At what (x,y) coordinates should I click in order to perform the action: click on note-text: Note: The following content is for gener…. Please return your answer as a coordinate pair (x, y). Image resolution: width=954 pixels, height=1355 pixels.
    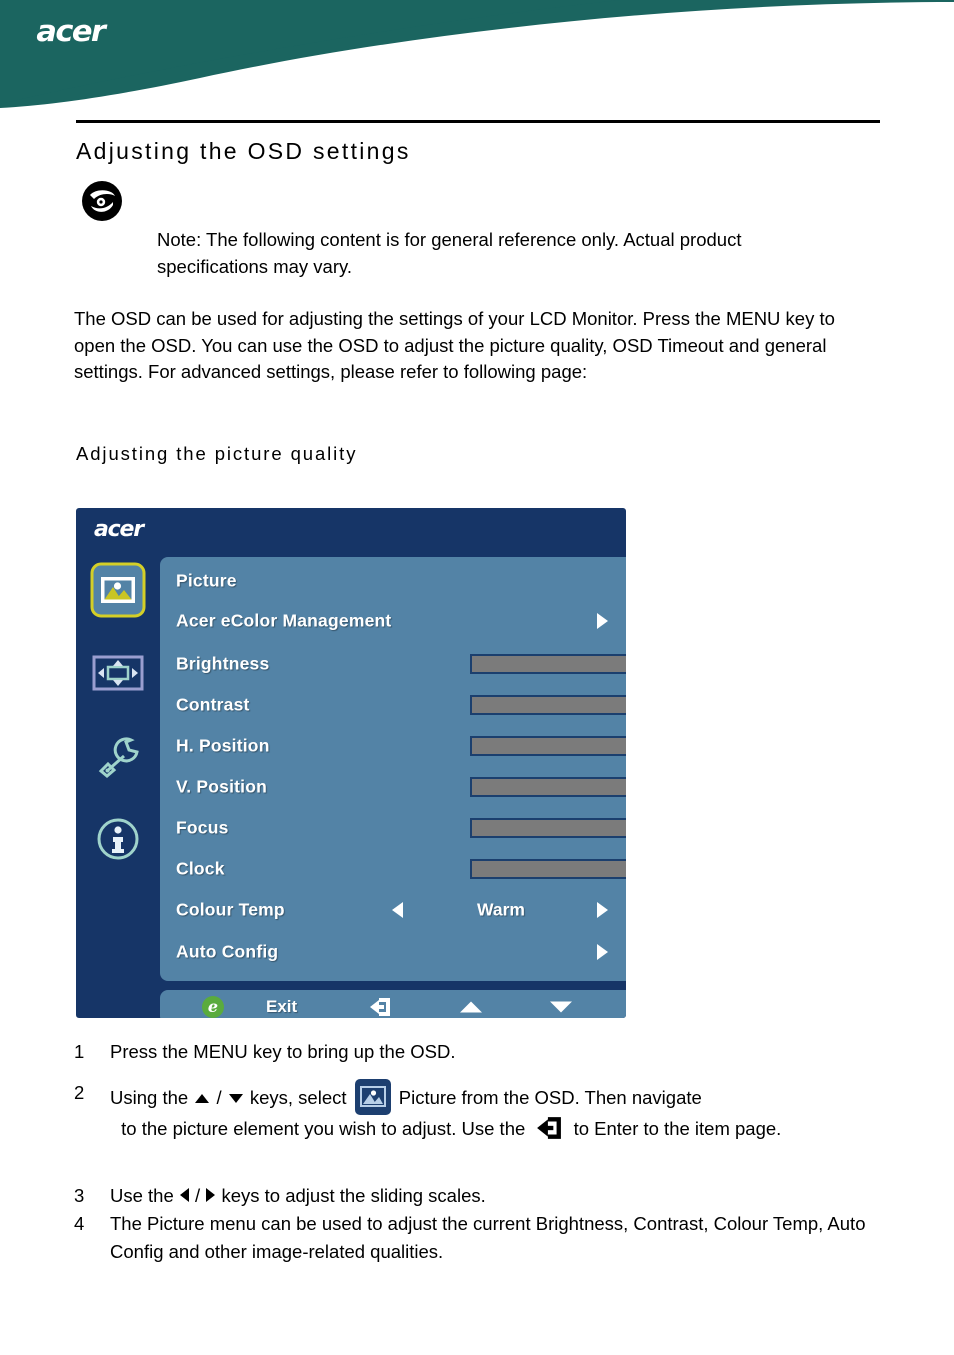
    Looking at the image, I should click on (449, 253).